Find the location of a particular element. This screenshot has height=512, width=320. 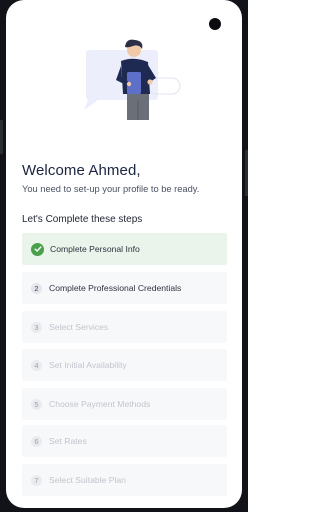

check-circle-icon is located at coordinates (37, 249).